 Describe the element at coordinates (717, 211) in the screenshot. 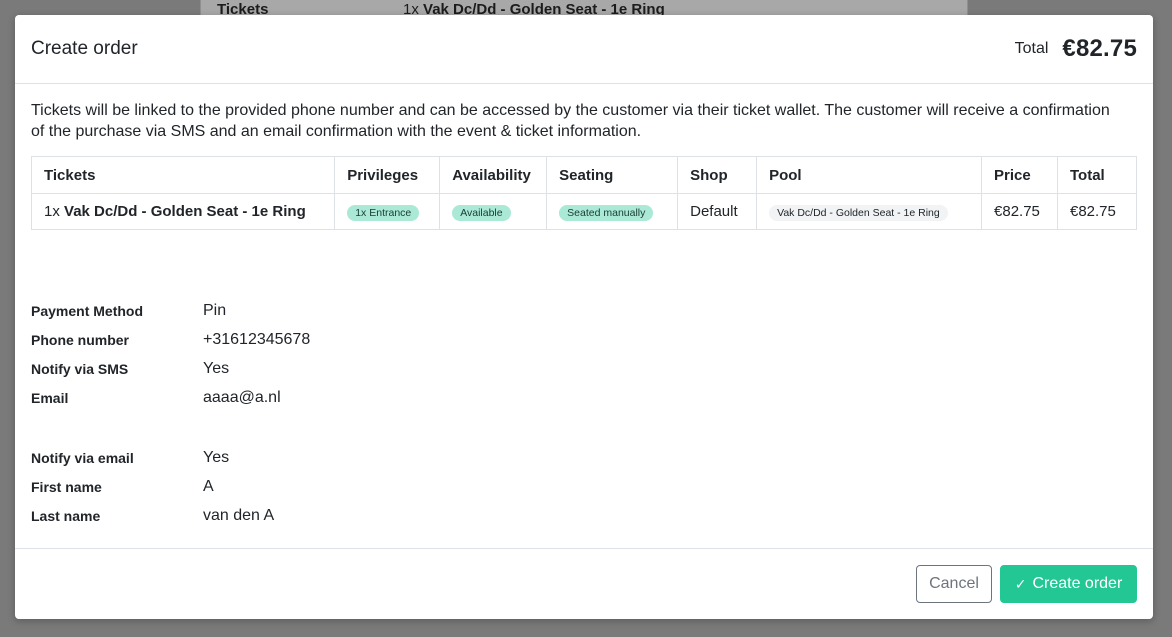

I see `cell-shop: Default` at that location.